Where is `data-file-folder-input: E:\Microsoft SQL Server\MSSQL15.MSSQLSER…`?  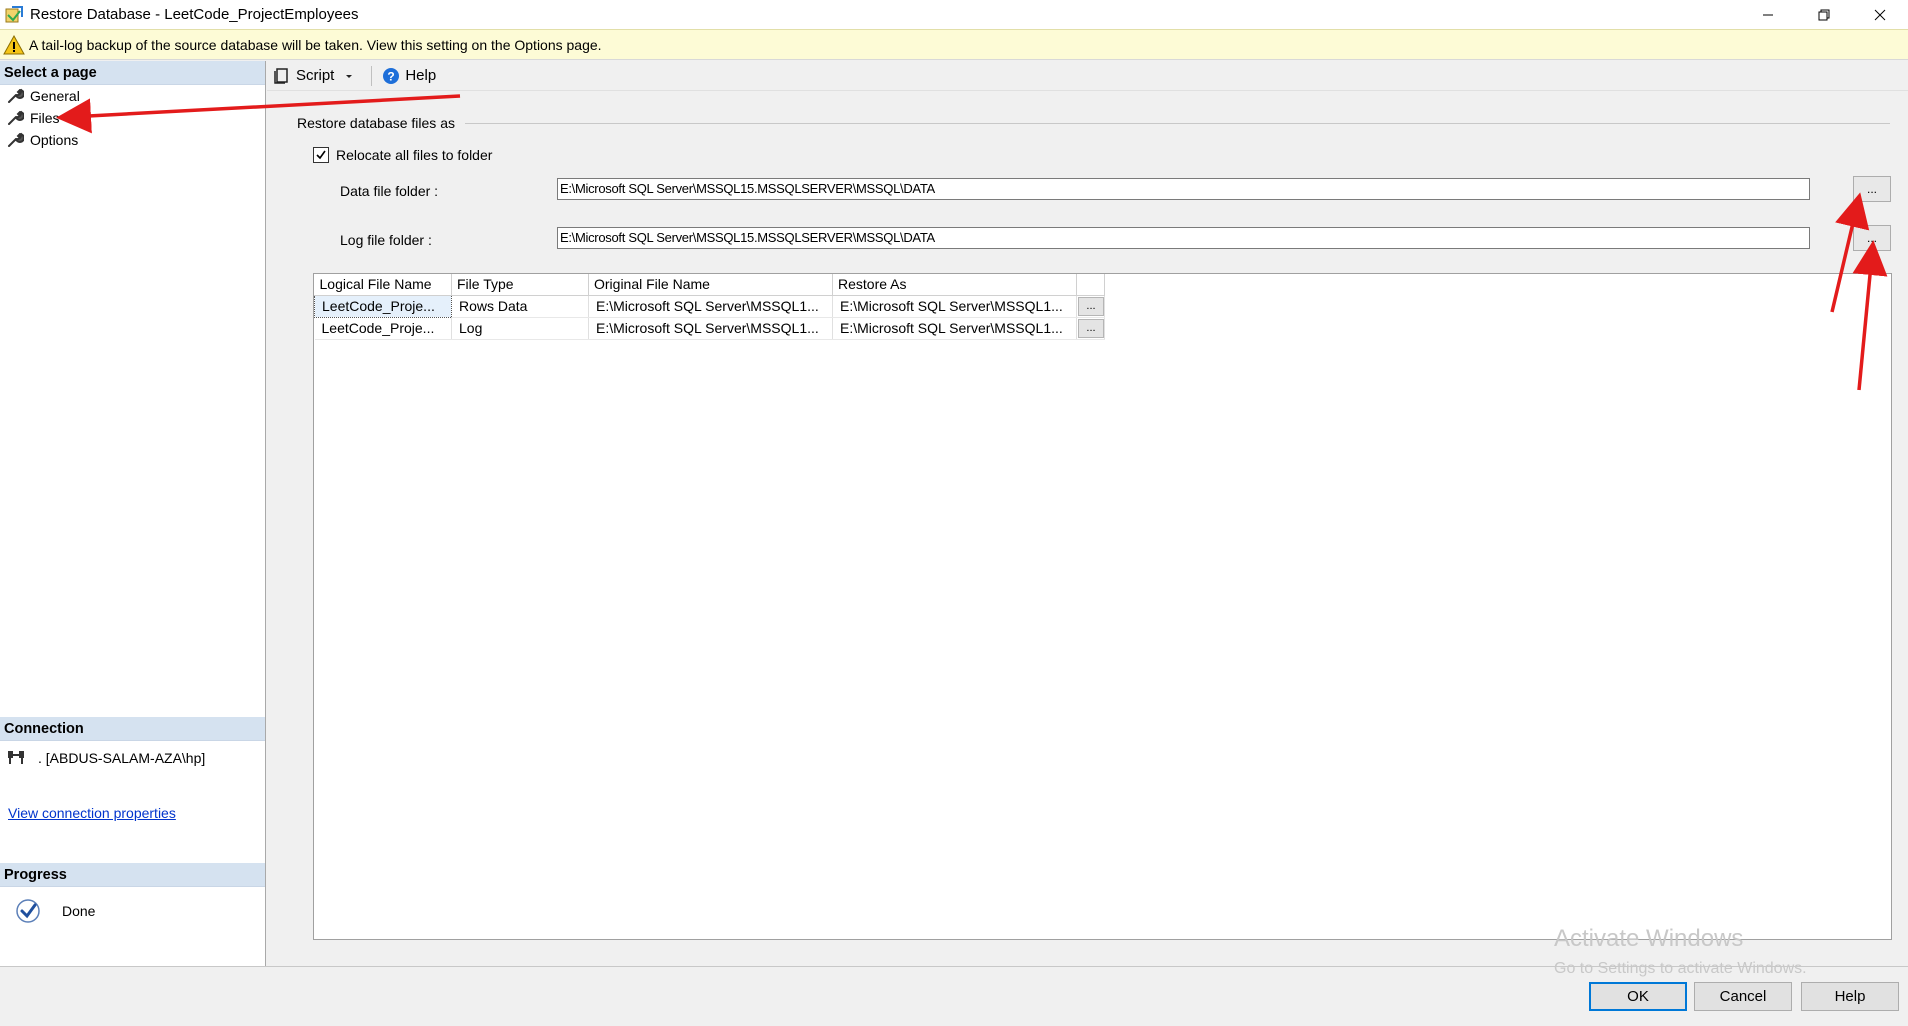
data-file-folder-input: E:\Microsoft SQL Server\MSSQL15.MSSQLSER… is located at coordinates (1183, 189).